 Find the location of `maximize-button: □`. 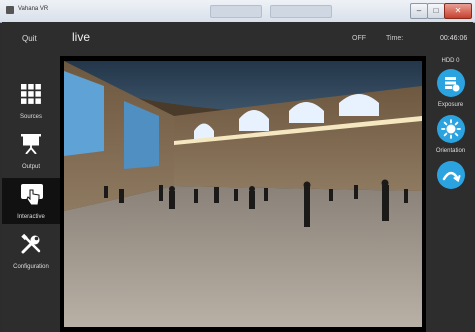

maximize-button: □ is located at coordinates (436, 11).